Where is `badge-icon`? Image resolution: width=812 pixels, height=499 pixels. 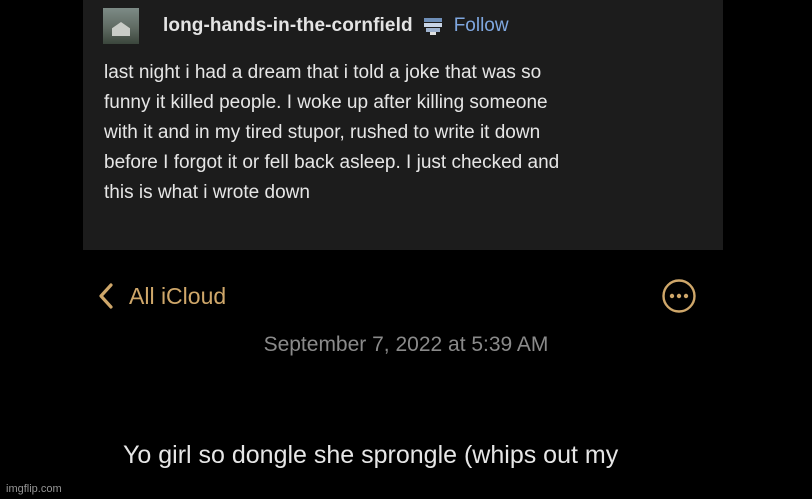
badge-icon is located at coordinates (433, 26).